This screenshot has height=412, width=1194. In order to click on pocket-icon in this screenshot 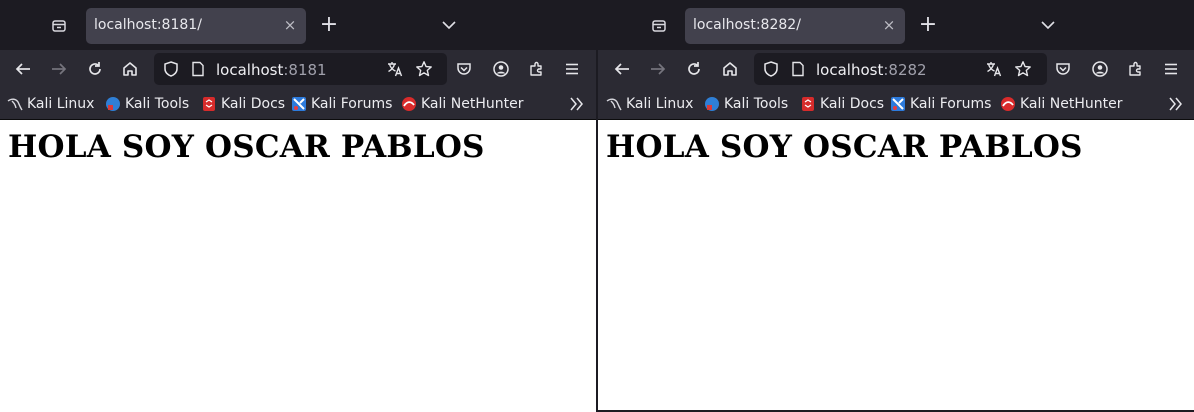, I will do `click(464, 69)`.